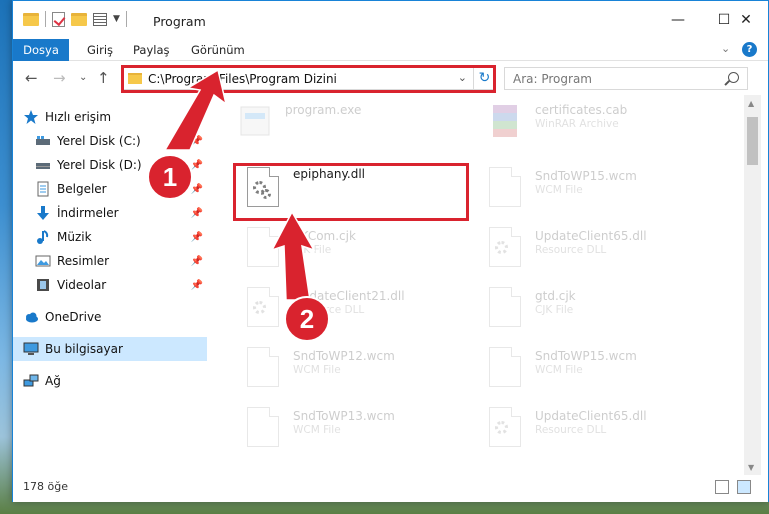  Describe the element at coordinates (100, 50) in the screenshot. I see `tab-home: Giriş` at that location.